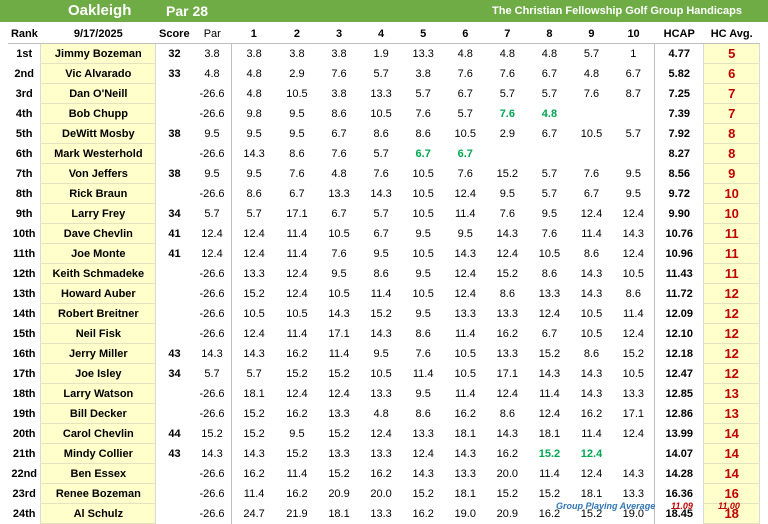 The image size is (768, 524). Describe the element at coordinates (507, 373) in the screenshot. I see `round-7-cell: 17.1` at that location.